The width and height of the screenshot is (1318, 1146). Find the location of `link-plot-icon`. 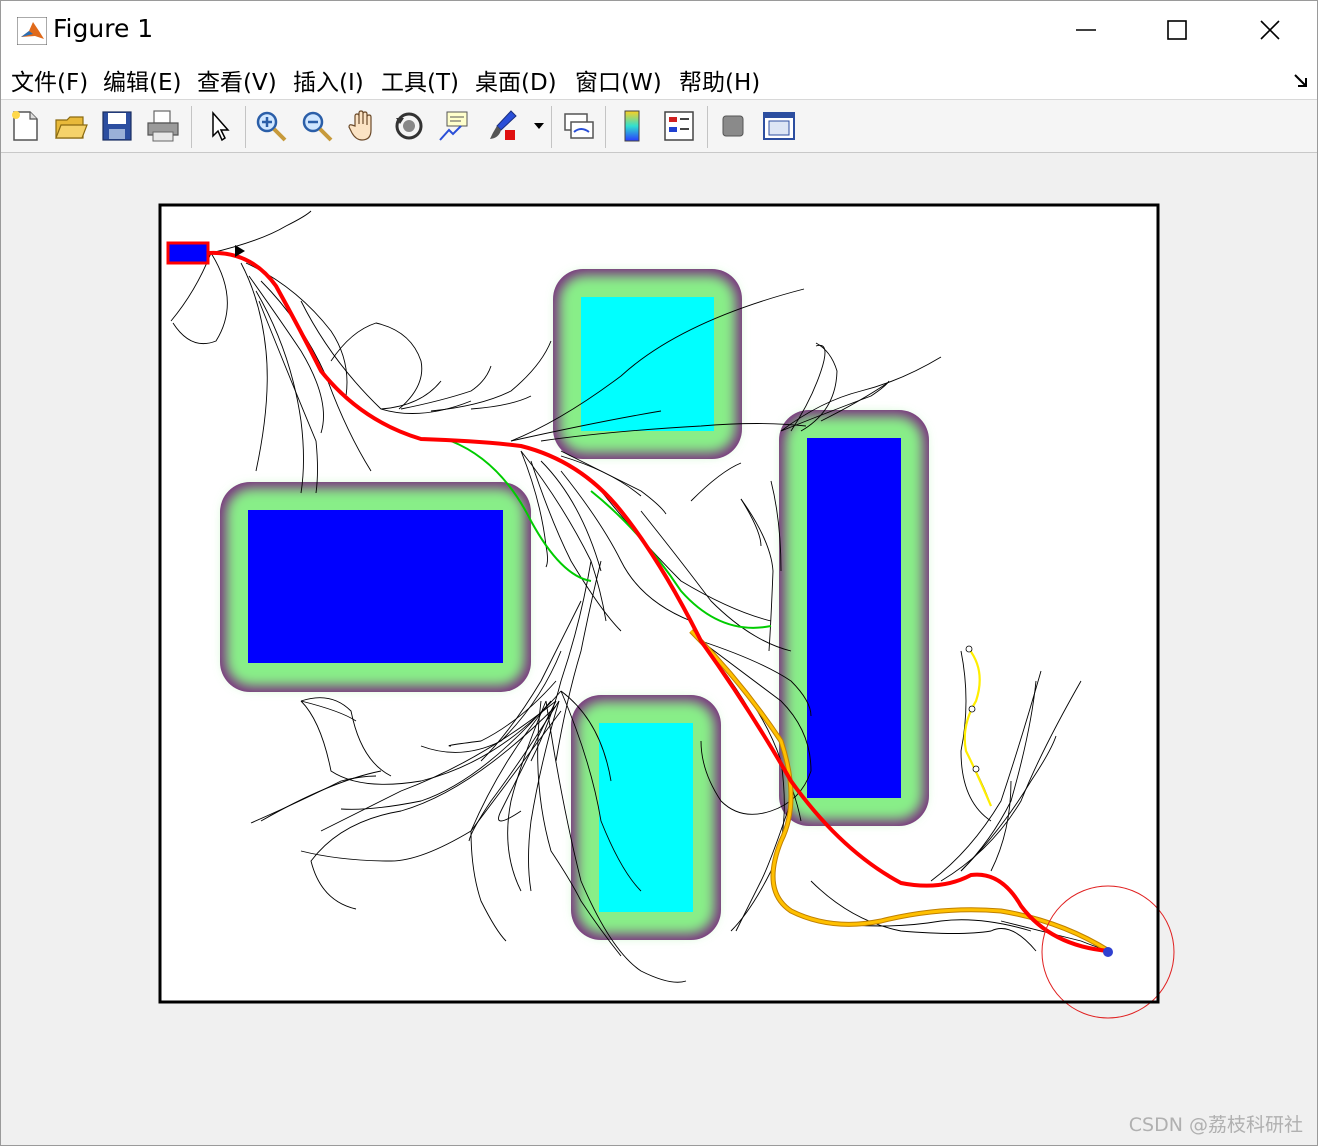

link-plot-icon is located at coordinates (579, 126).